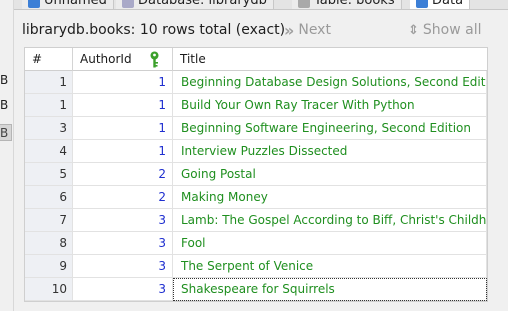 Image resolution: width=508 pixels, height=311 pixels. What do you see at coordinates (154, 59) in the screenshot?
I see `primary-key-icon` at bounding box center [154, 59].